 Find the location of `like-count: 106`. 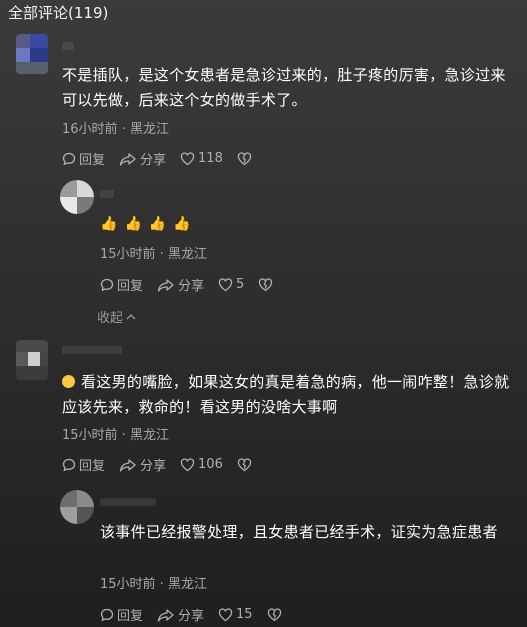

like-count: 106 is located at coordinates (210, 464).